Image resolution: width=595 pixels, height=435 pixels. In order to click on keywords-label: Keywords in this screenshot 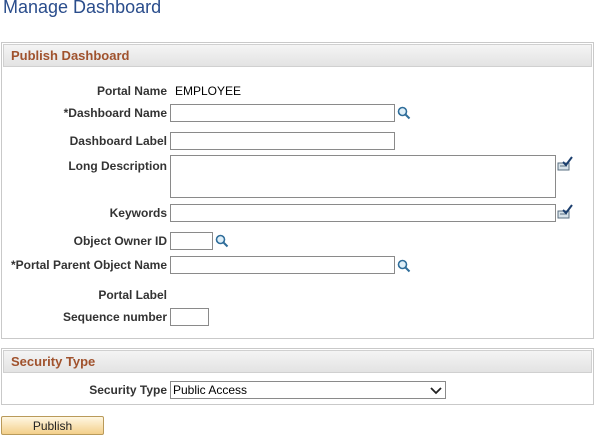, I will do `click(138, 213)`.